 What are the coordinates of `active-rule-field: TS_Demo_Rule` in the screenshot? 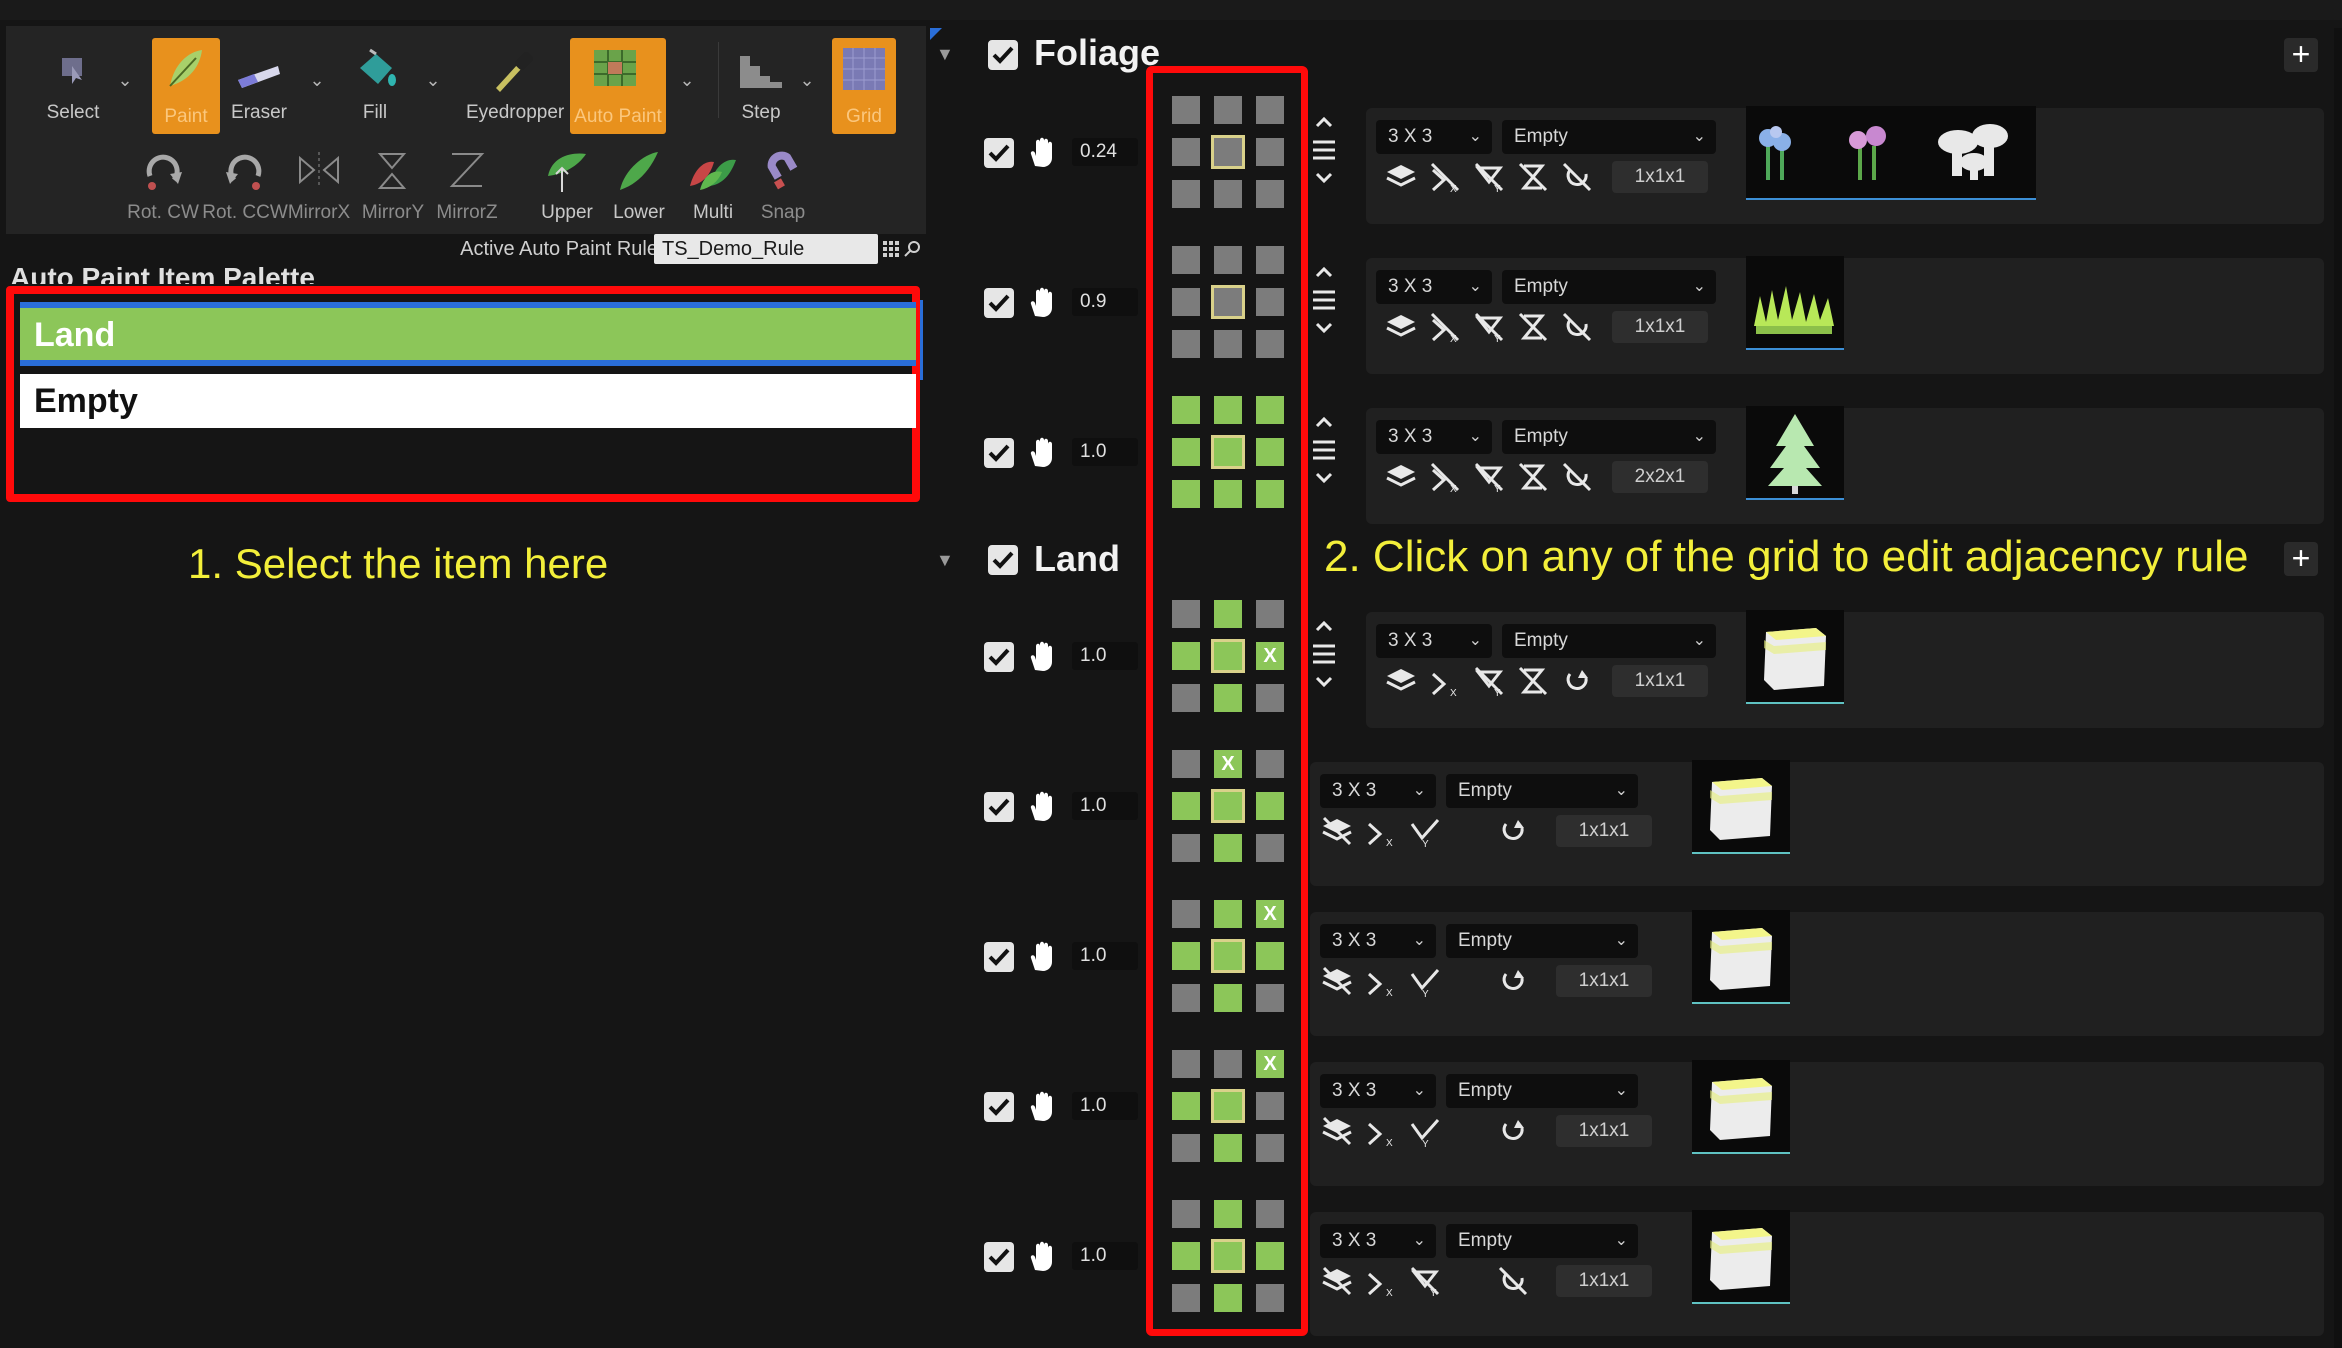 It's located at (766, 249).